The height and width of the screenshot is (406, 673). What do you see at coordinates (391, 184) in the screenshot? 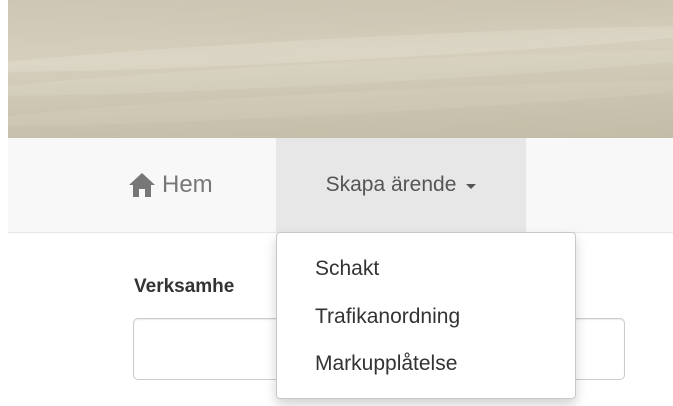
I see `nav-create-case-label: Skapa ärende` at bounding box center [391, 184].